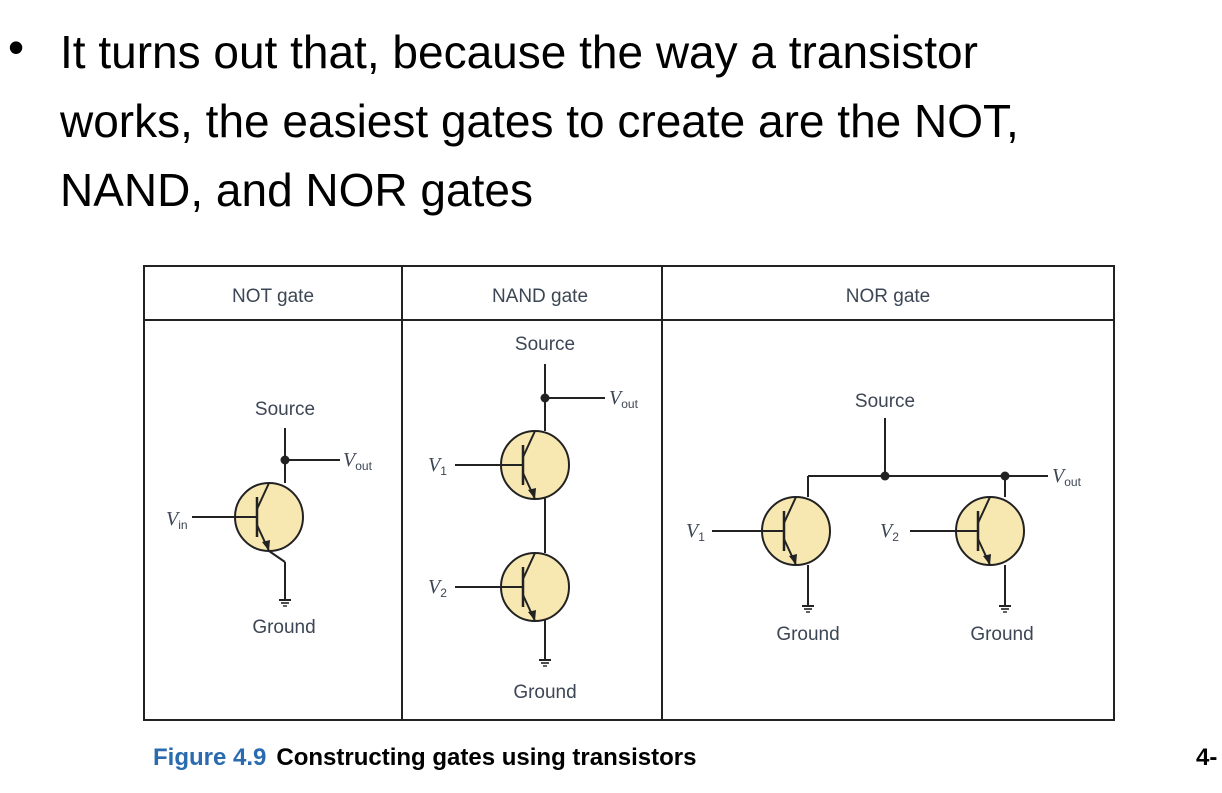 The height and width of the screenshot is (793, 1222). Describe the element at coordinates (283, 627) in the screenshot. I see `not-ground-label: Ground` at that location.